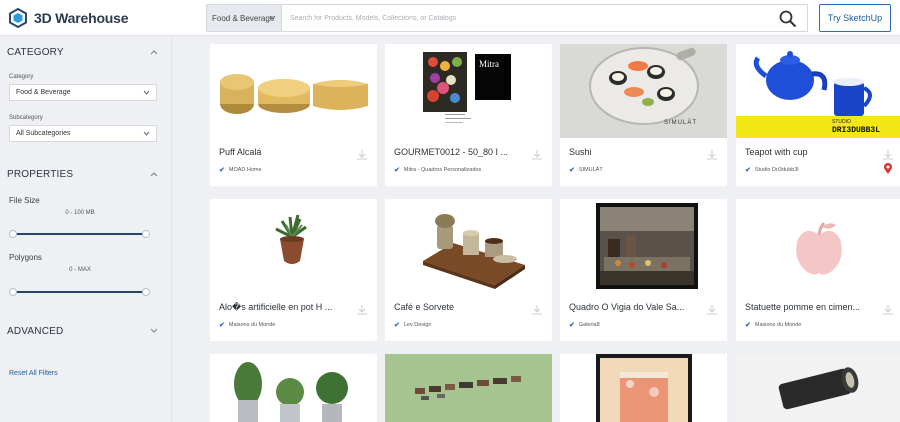 This screenshot has height=422, width=900. I want to click on model-author-name: MOAD Home, so click(245, 170).